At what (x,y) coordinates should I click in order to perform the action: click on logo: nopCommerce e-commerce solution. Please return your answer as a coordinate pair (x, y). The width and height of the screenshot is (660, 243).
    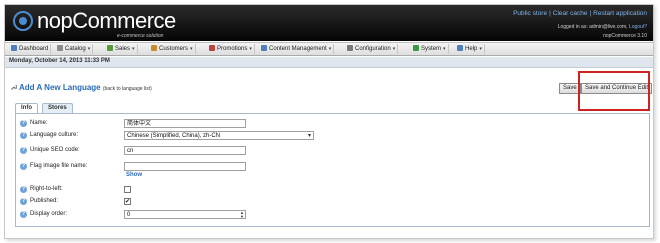
    Looking at the image, I should click on (113, 24).